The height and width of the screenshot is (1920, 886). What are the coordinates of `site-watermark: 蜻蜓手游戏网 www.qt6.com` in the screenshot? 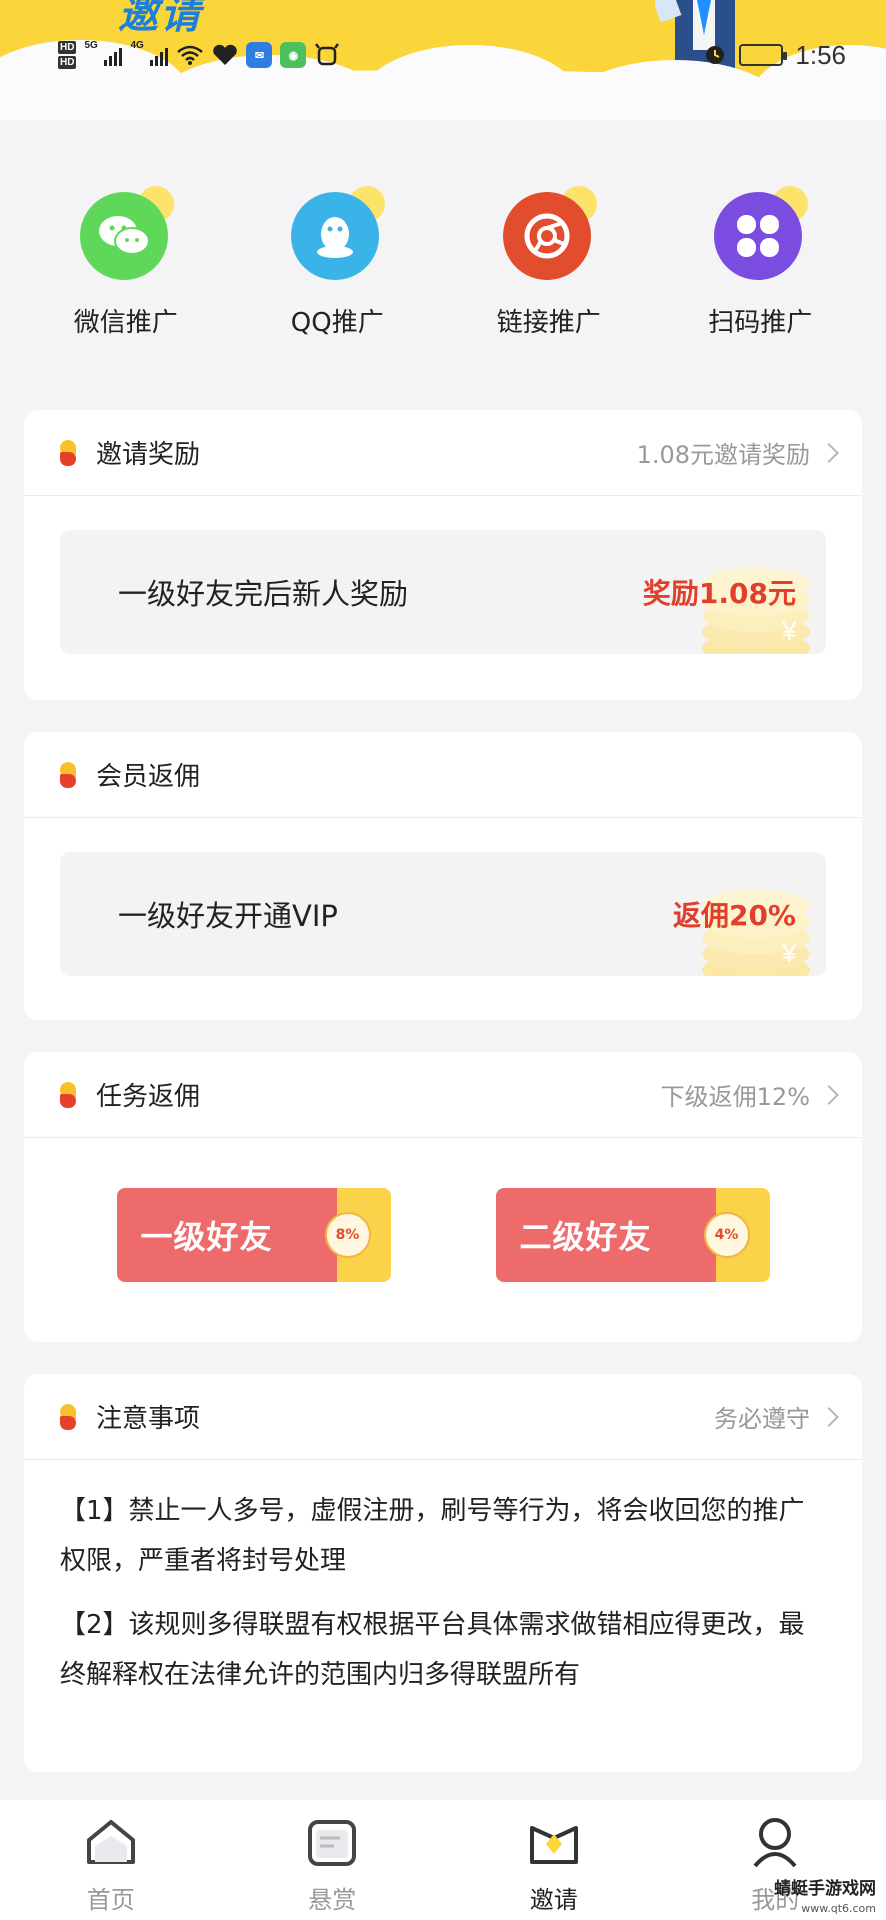 It's located at (825, 1897).